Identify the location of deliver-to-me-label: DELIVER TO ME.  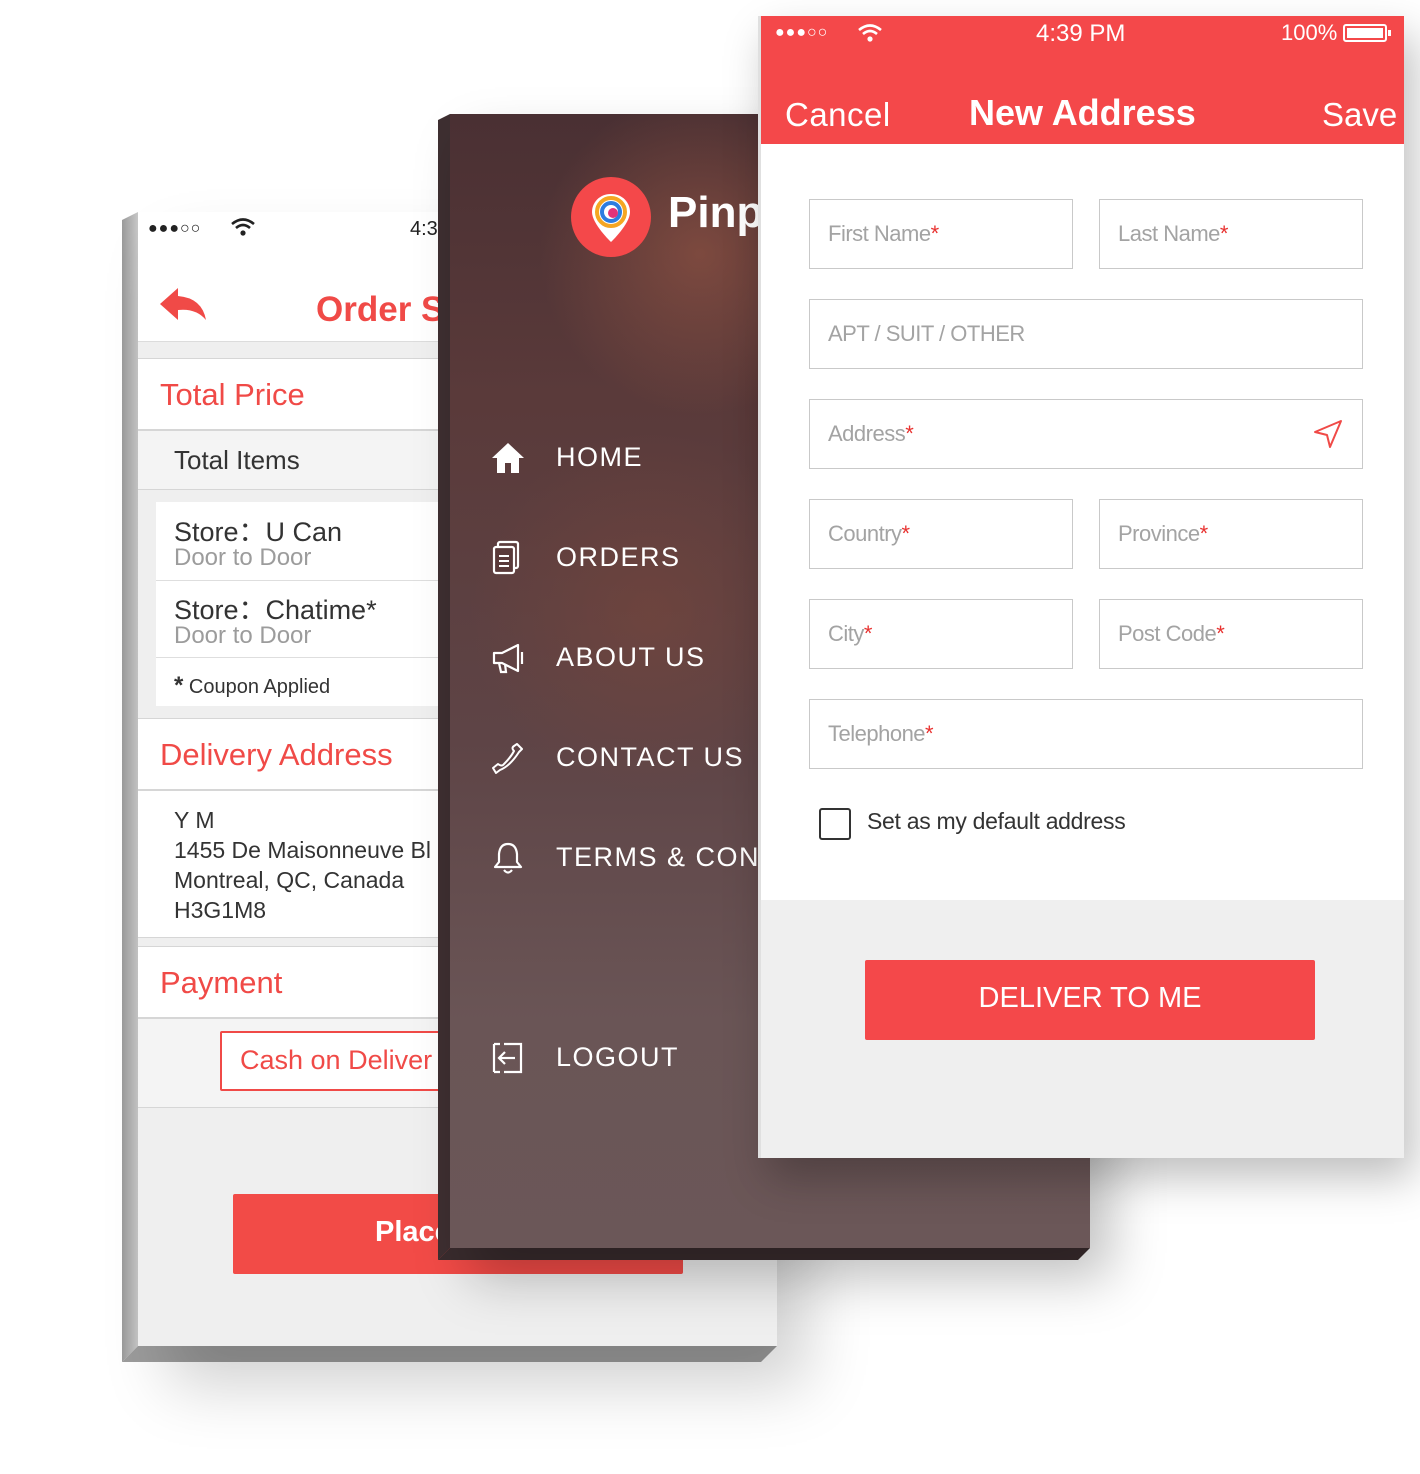
(1090, 998).